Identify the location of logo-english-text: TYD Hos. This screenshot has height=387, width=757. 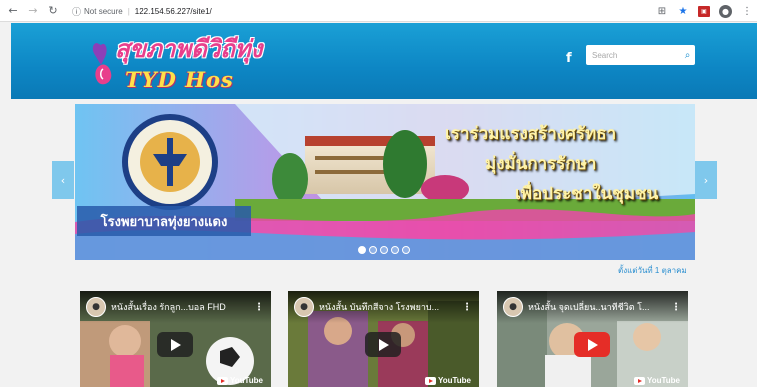
(179, 79).